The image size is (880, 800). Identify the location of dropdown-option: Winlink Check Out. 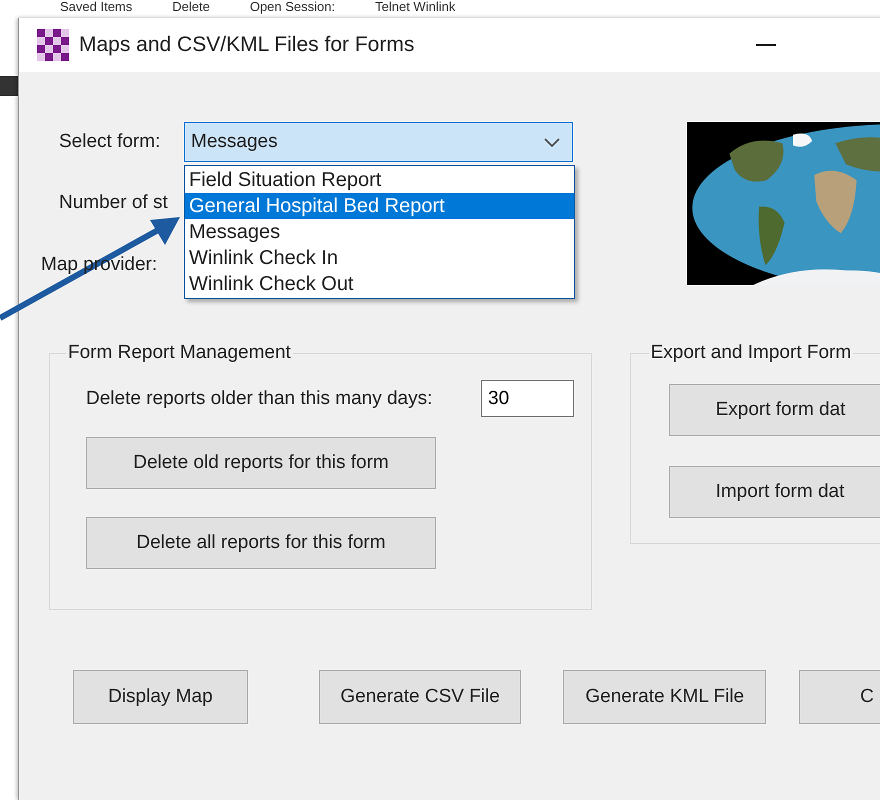
(379, 284).